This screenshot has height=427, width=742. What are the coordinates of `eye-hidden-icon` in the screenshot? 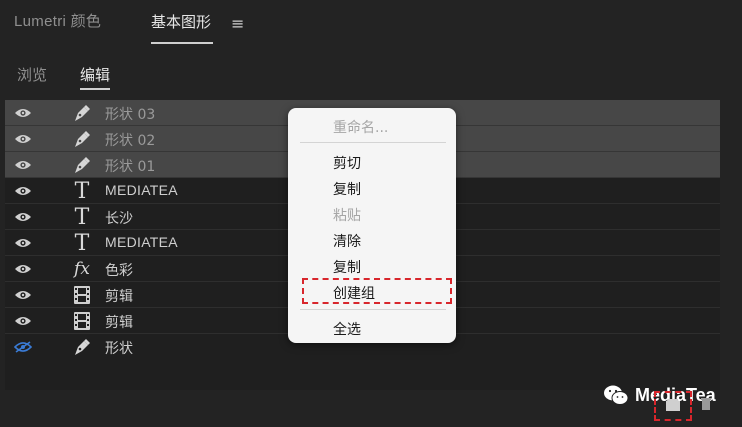 It's located at (23, 347).